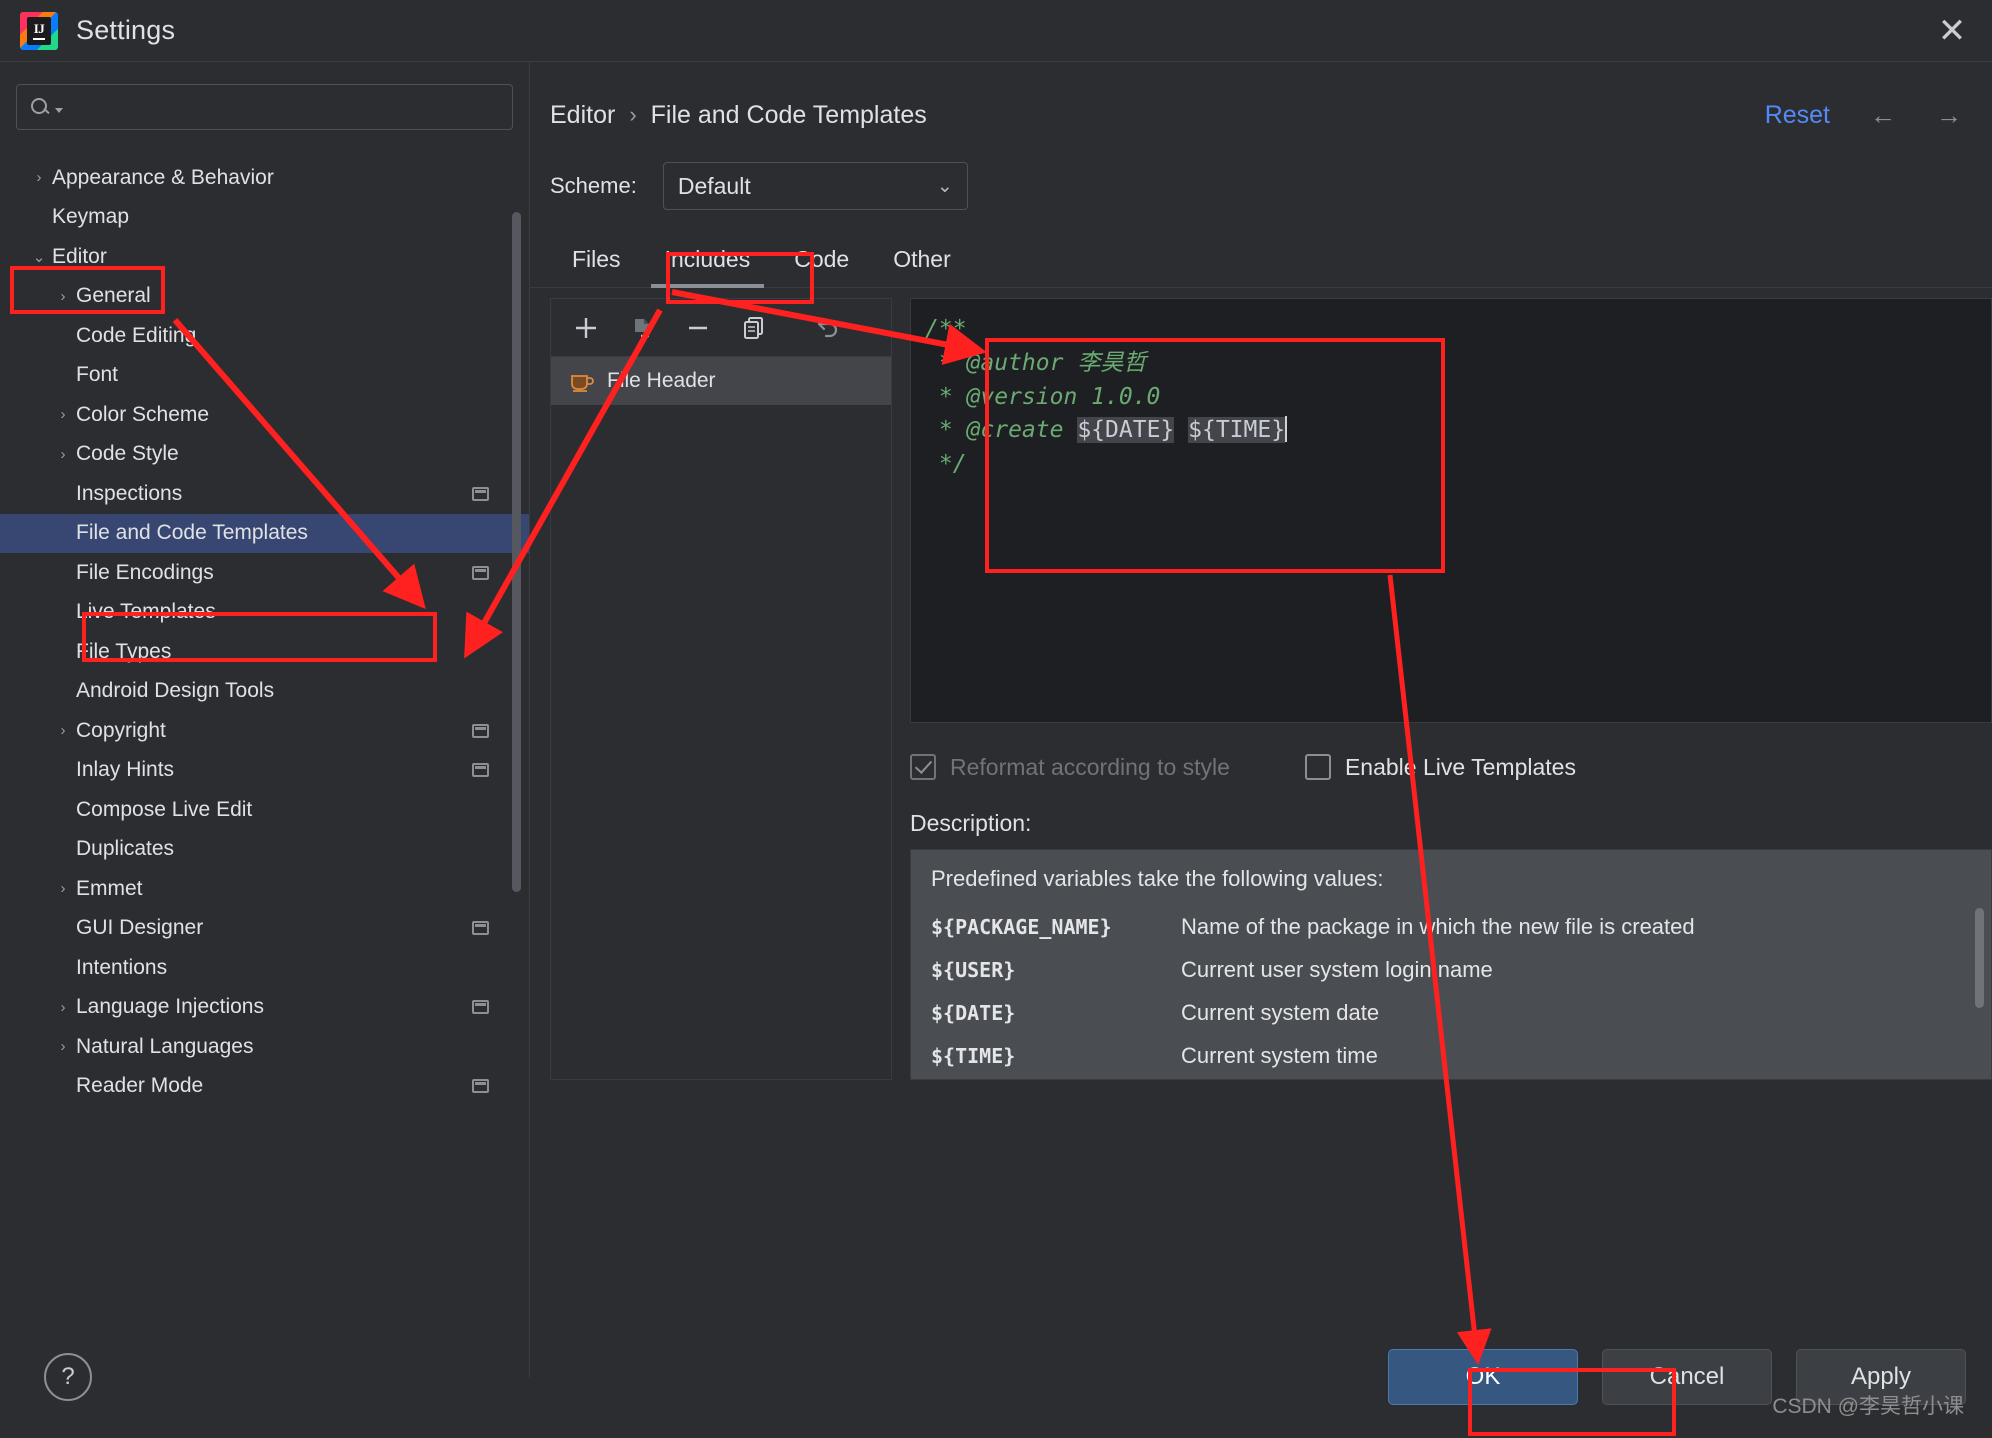  I want to click on sidebar-item-copyright: › Copyright, so click(264, 731).